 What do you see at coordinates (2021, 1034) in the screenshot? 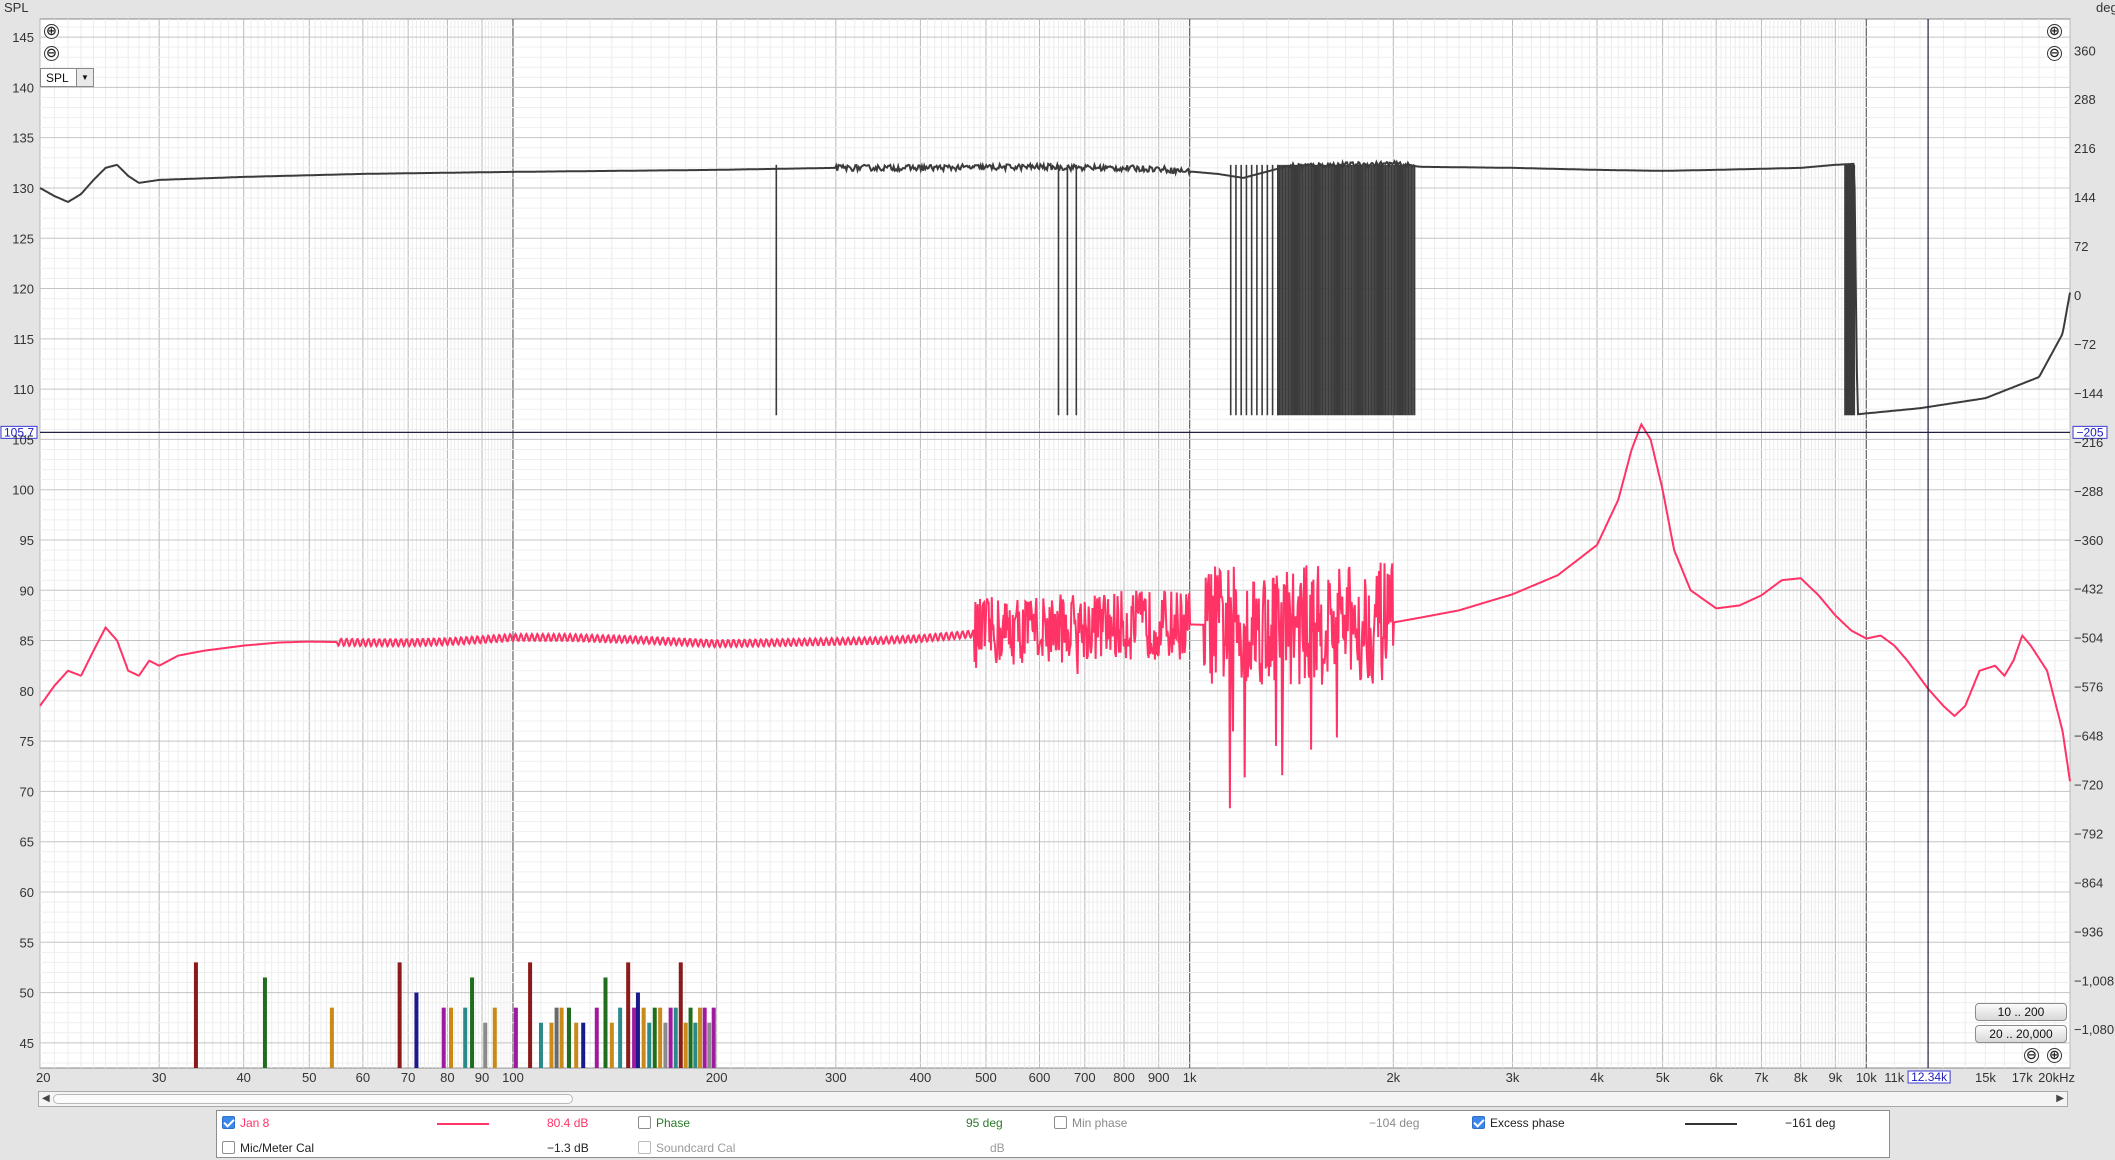
I see `range-20-20000-button: 20 .. 20,000` at bounding box center [2021, 1034].